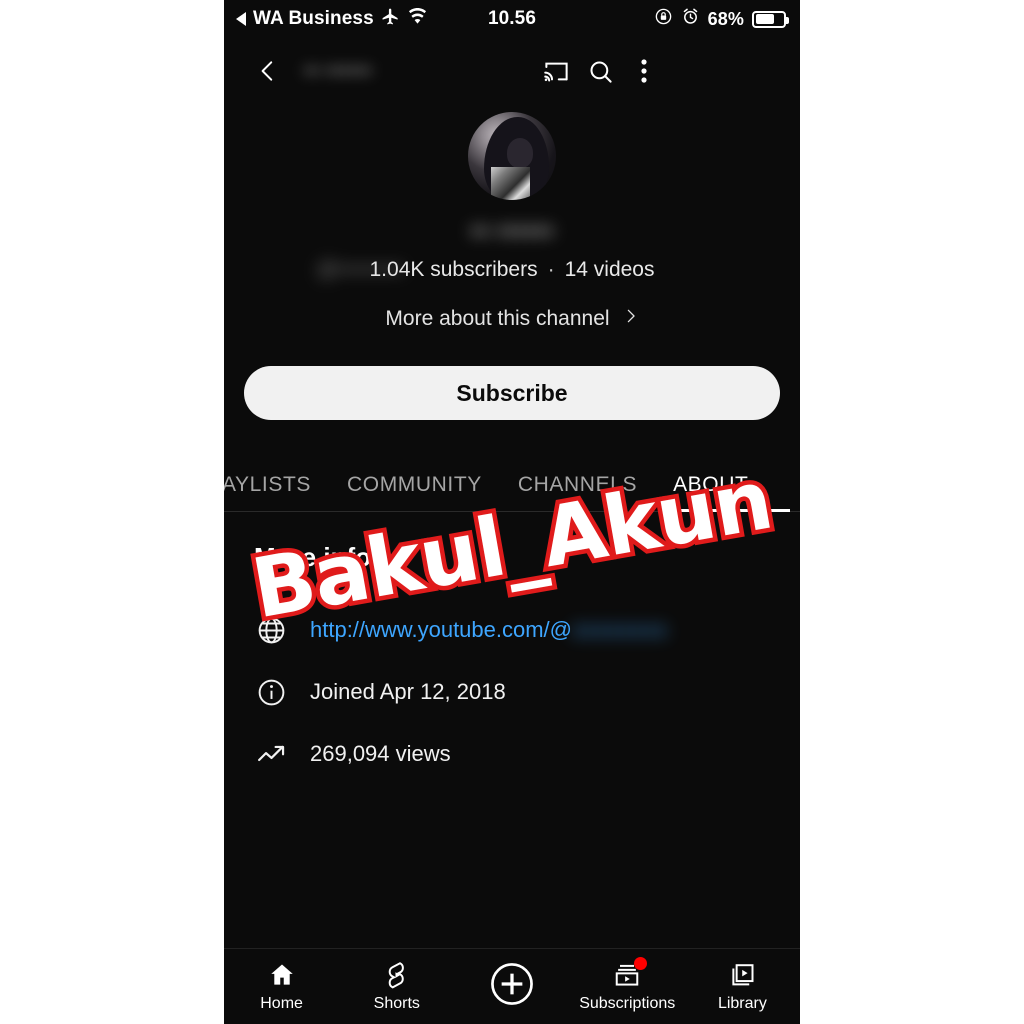  I want to click on status-bar-left: WA Business, so click(332, 19).